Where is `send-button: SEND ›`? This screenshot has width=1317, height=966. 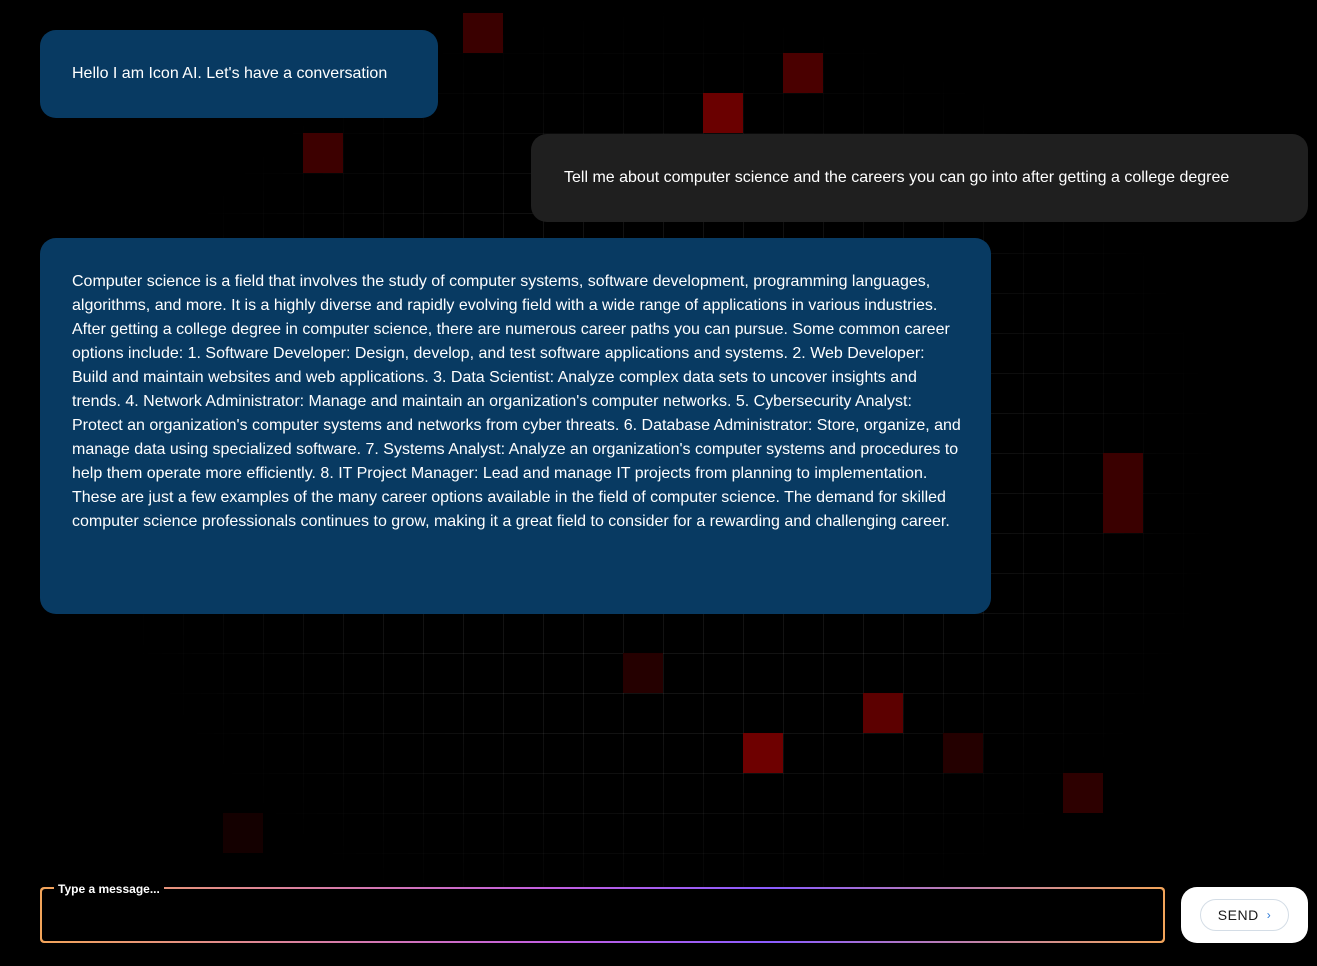 send-button: SEND › is located at coordinates (1244, 915).